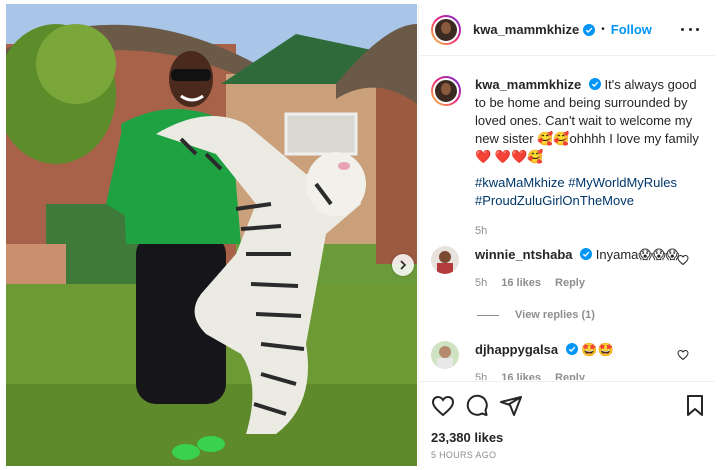 The height and width of the screenshot is (470, 720). Describe the element at coordinates (567, 423) in the screenshot. I see `post-actions: 23,380 likes 5 HOURS AGO` at that location.